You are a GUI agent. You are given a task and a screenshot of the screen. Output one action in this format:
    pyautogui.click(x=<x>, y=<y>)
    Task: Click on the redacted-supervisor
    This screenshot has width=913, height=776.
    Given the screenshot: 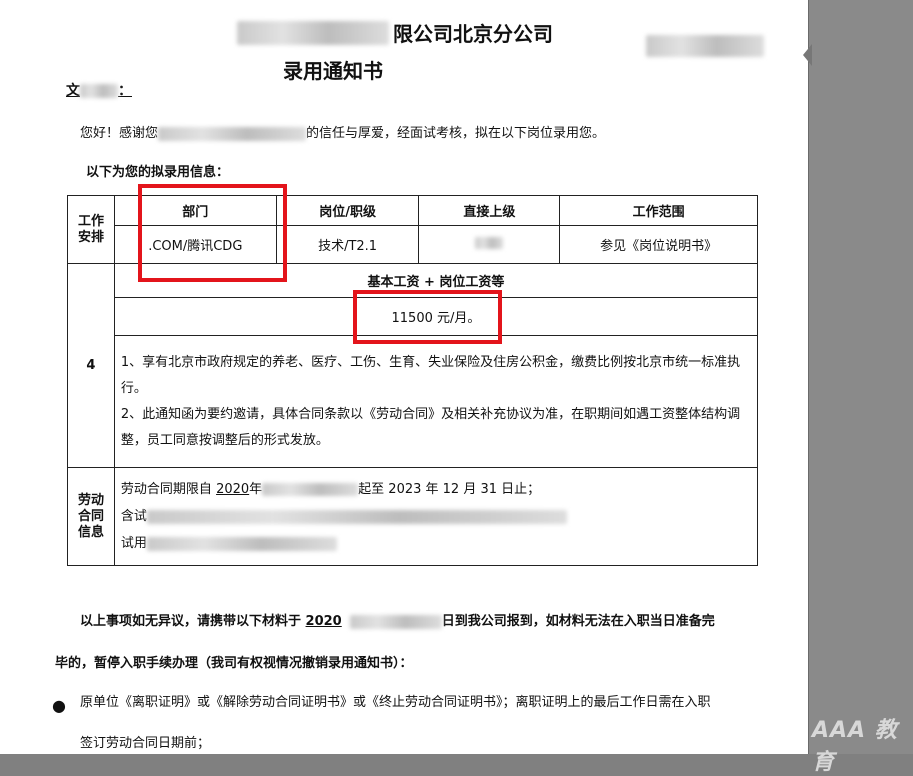 What is the action you would take?
    pyautogui.click(x=489, y=242)
    